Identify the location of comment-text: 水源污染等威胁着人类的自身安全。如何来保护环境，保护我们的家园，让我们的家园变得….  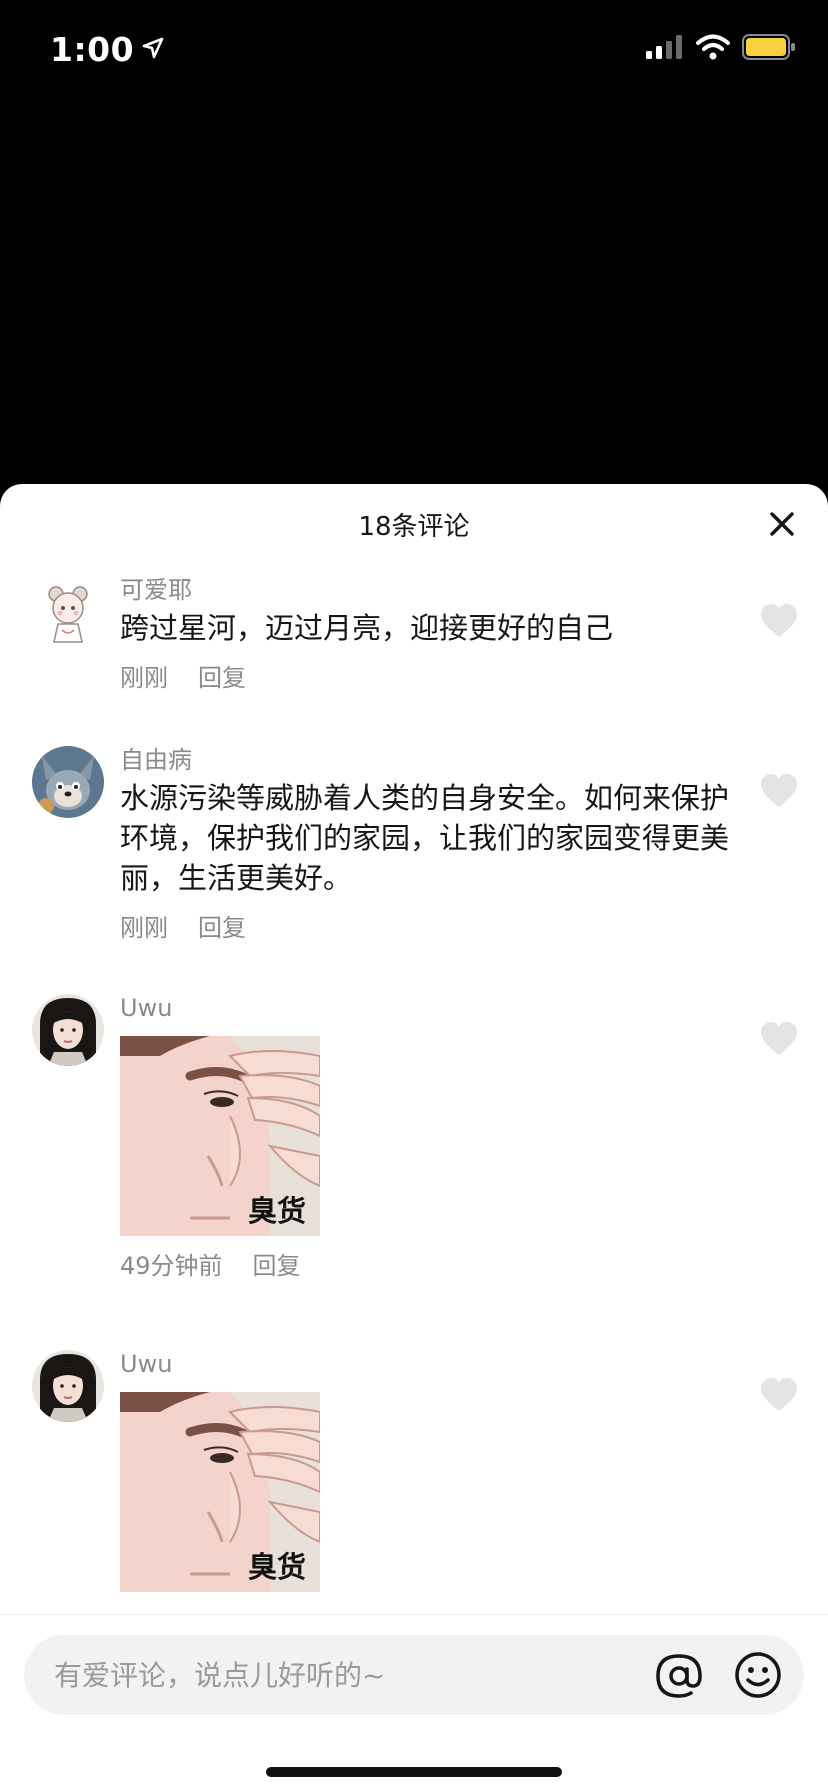
(425, 838).